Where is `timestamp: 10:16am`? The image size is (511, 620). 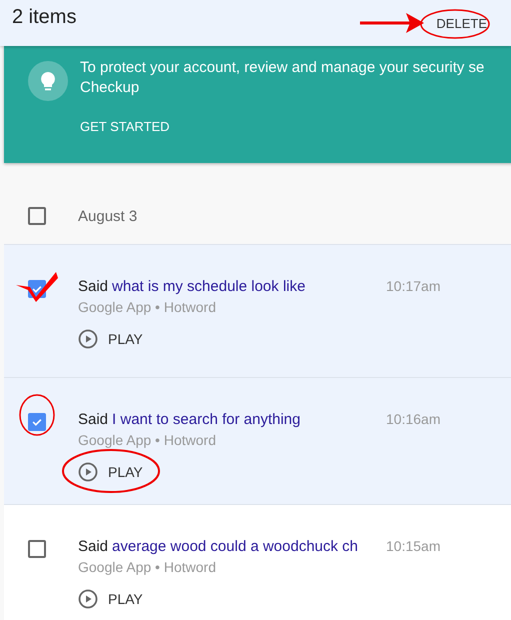
timestamp: 10:16am is located at coordinates (413, 419).